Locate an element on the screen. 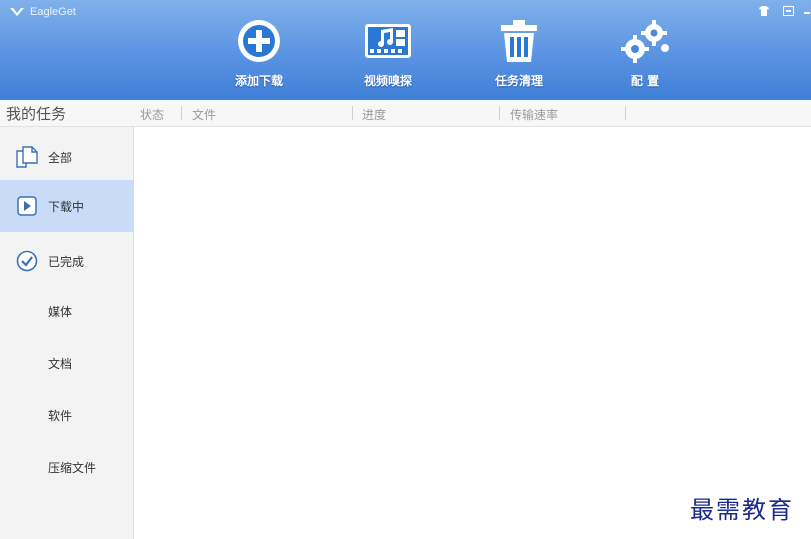 The image size is (811, 539). sidebar-item-software: 软件 is located at coordinates (60, 415).